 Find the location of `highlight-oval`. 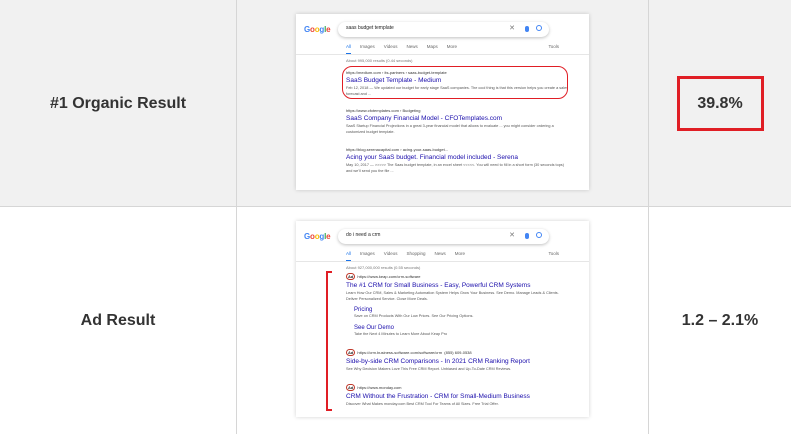

highlight-oval is located at coordinates (455, 82).